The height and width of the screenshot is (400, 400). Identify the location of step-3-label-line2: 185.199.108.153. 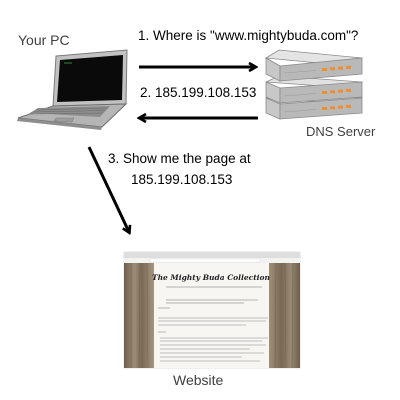
(181, 179).